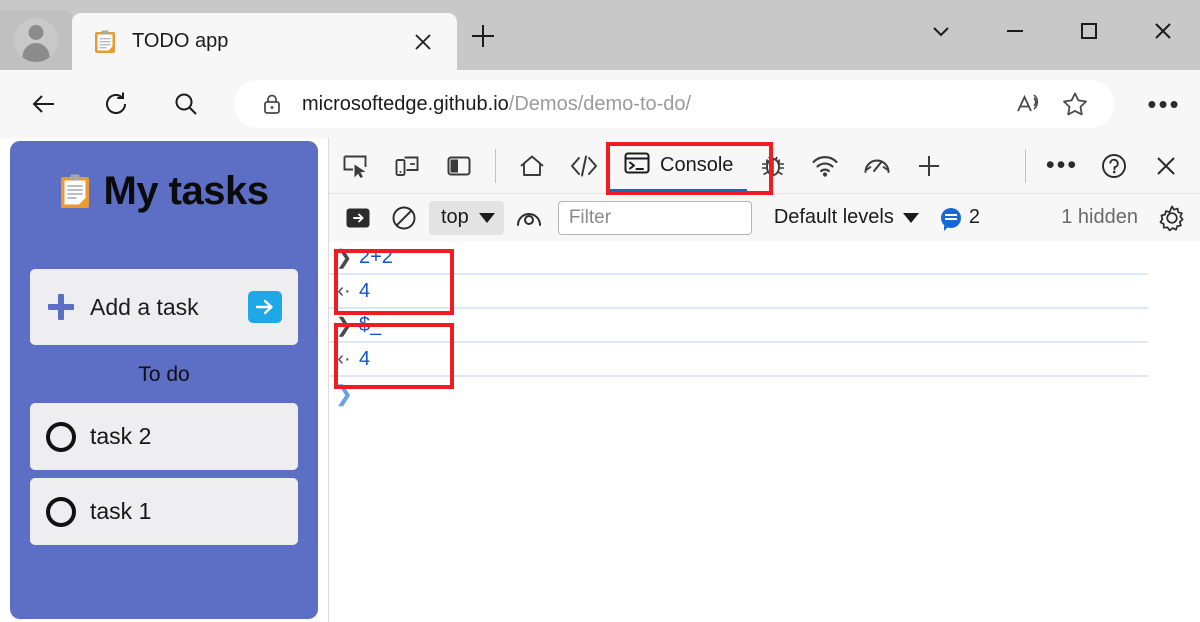 The width and height of the screenshot is (1200, 622). I want to click on speech-bubble-icon, so click(950, 219).